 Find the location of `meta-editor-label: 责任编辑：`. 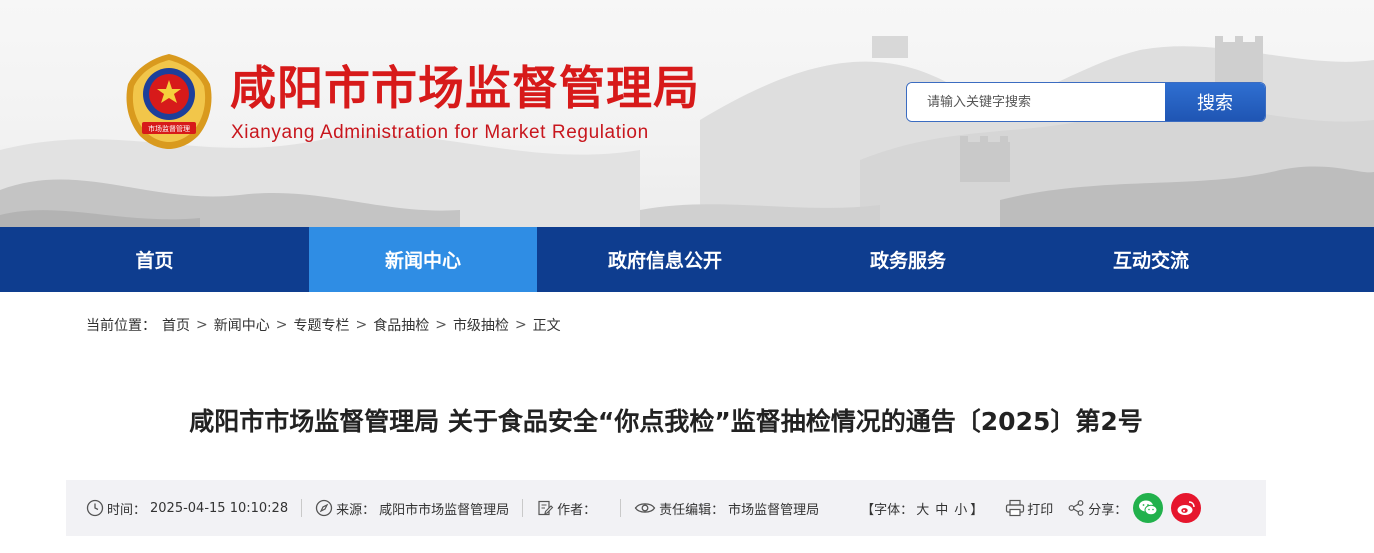

meta-editor-label: 责任编辑： is located at coordinates (692, 510).